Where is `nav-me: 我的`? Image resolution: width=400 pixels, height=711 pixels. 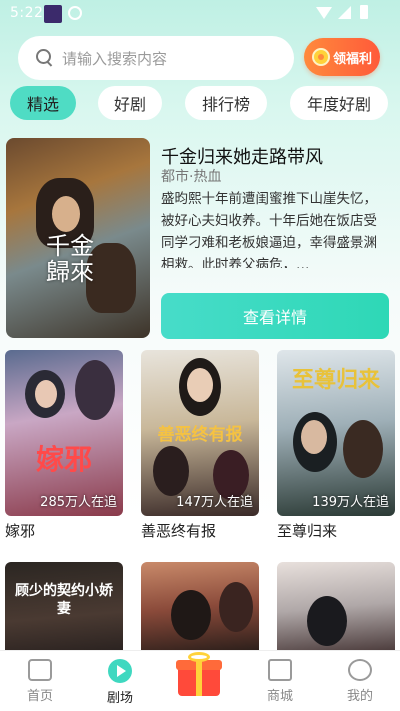 nav-me: 我的 is located at coordinates (360, 681).